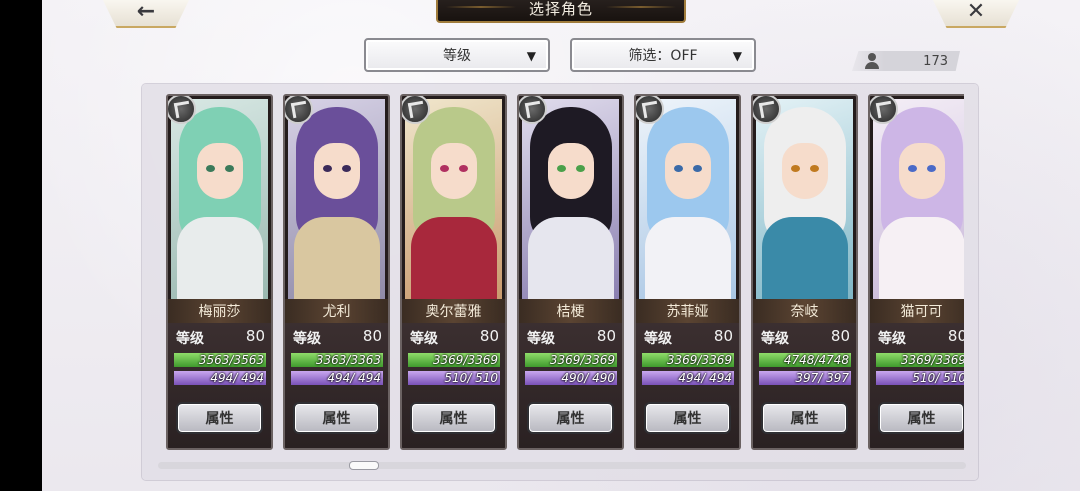 The width and height of the screenshot is (1080, 491). I want to click on close-icon: ✕, so click(976, 12).